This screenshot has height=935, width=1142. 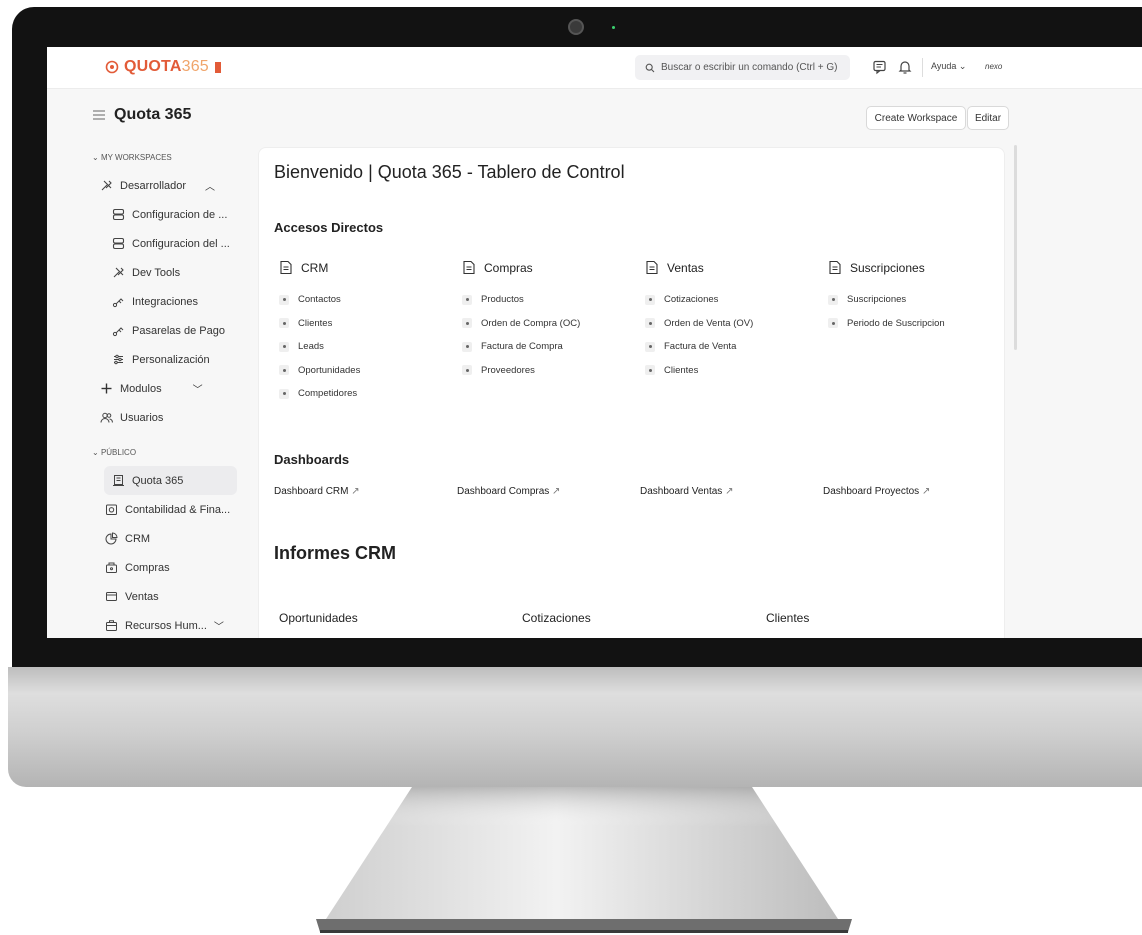 I want to click on search-icon, so click(x=650, y=67).